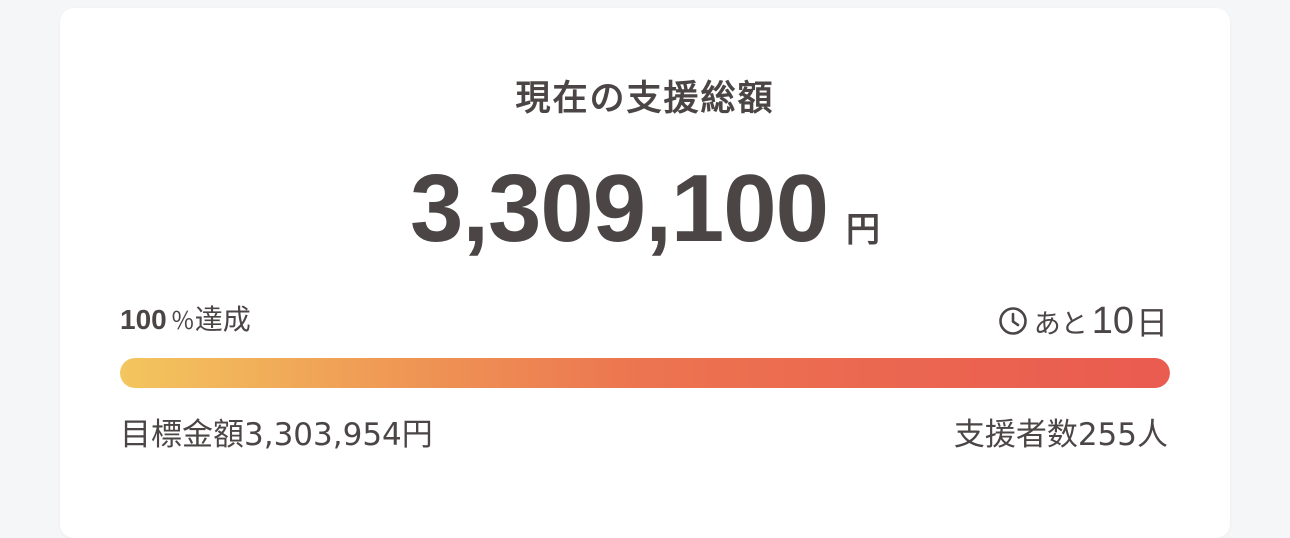 This screenshot has width=1290, height=538. I want to click on clock-icon, so click(1012, 321).